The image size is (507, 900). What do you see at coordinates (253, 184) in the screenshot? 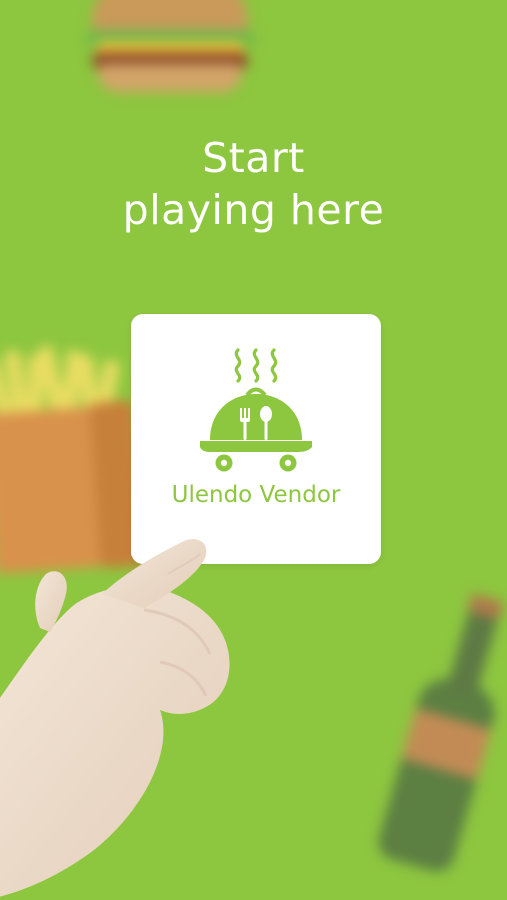
I see `headline: Start playing here` at bounding box center [253, 184].